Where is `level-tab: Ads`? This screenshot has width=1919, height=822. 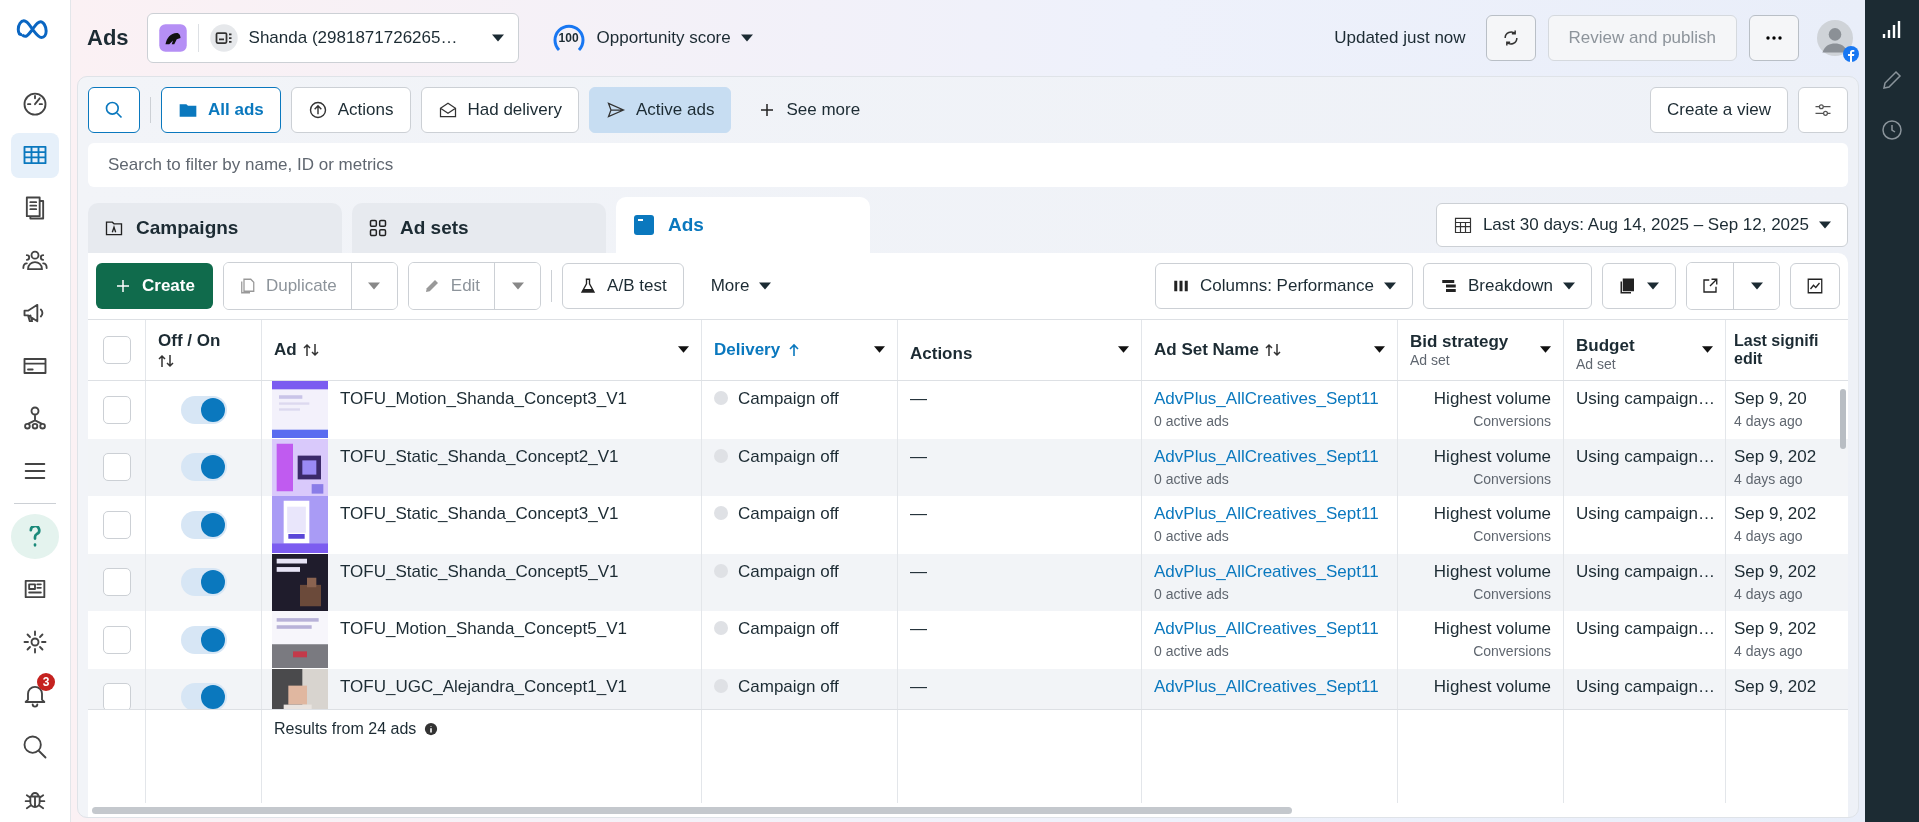
level-tab: Ads is located at coordinates (743, 225).